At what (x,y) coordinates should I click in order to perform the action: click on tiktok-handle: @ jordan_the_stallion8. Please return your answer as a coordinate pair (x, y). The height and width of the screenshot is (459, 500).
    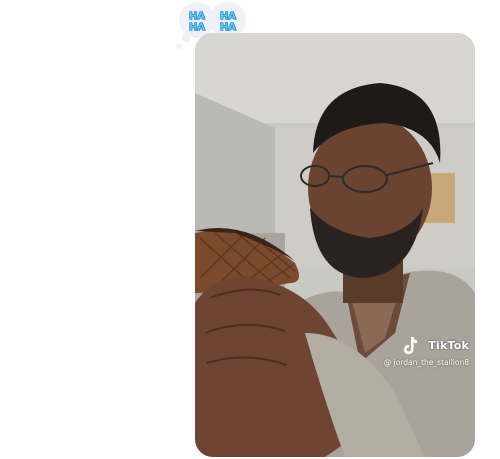
    Looking at the image, I should click on (426, 362).